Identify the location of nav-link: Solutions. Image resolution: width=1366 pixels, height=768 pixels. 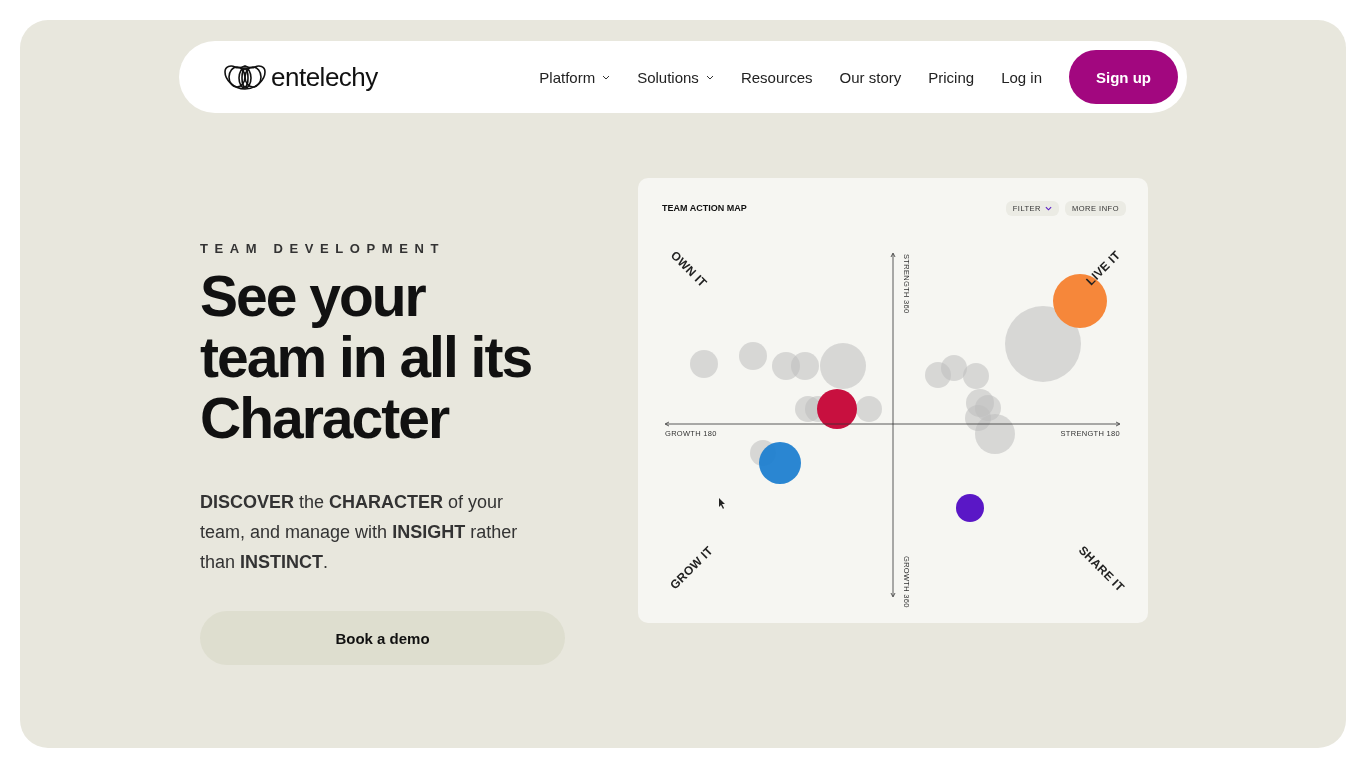
(675, 77).